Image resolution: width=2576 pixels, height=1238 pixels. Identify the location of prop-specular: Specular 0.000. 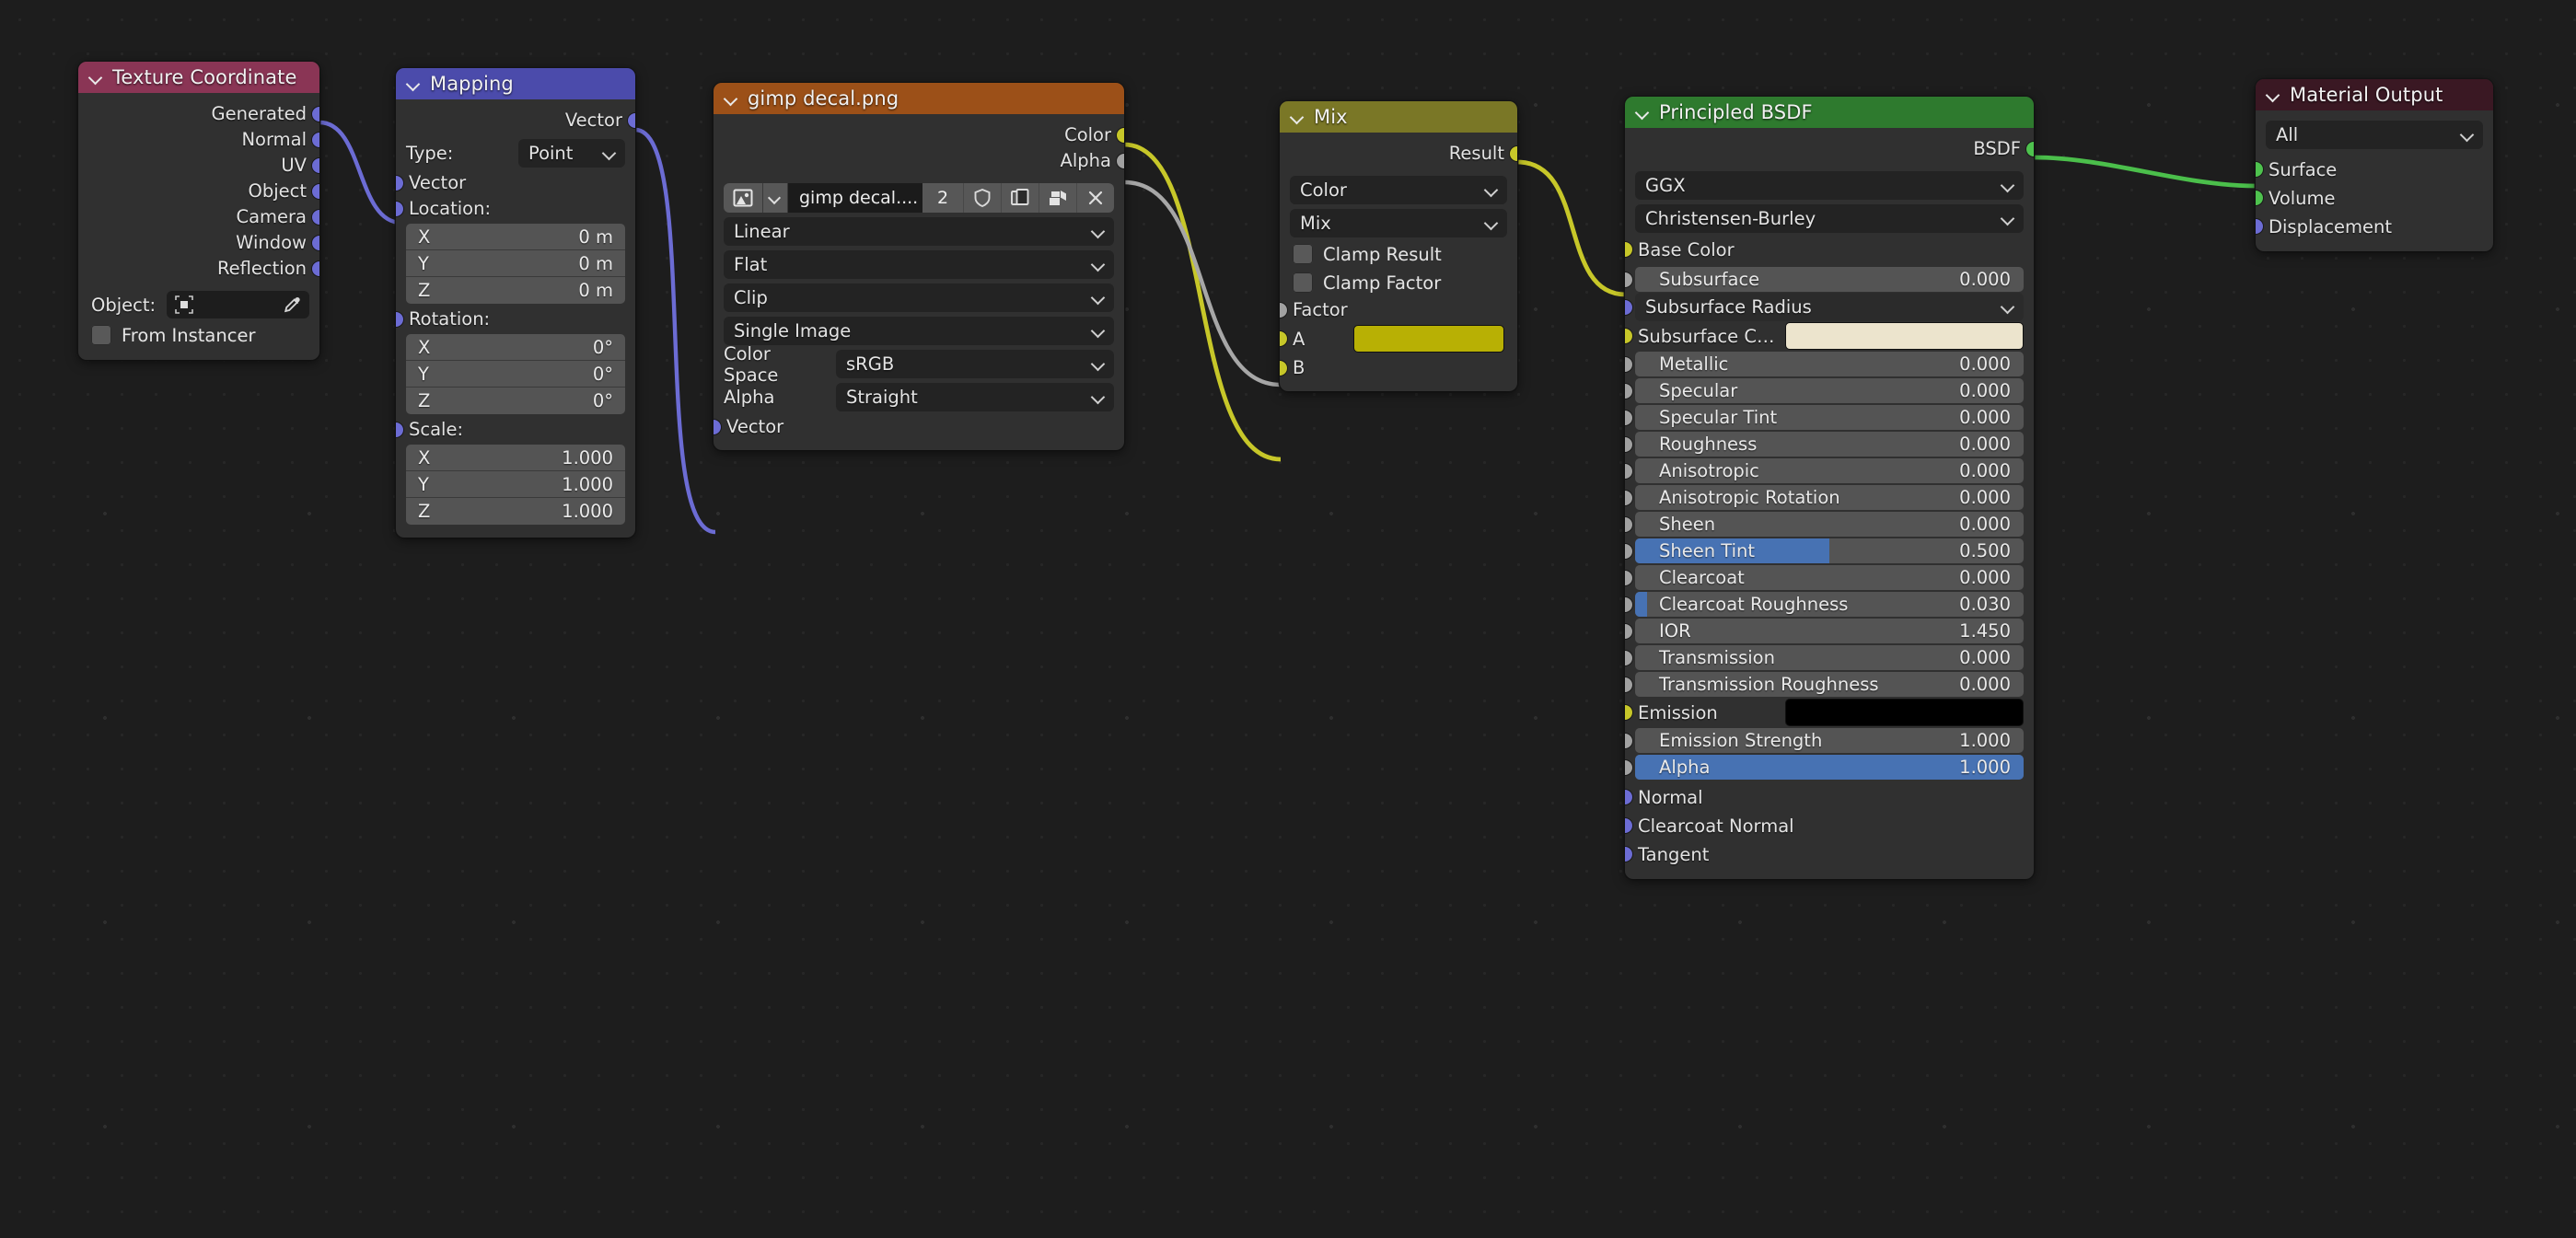
(1829, 391).